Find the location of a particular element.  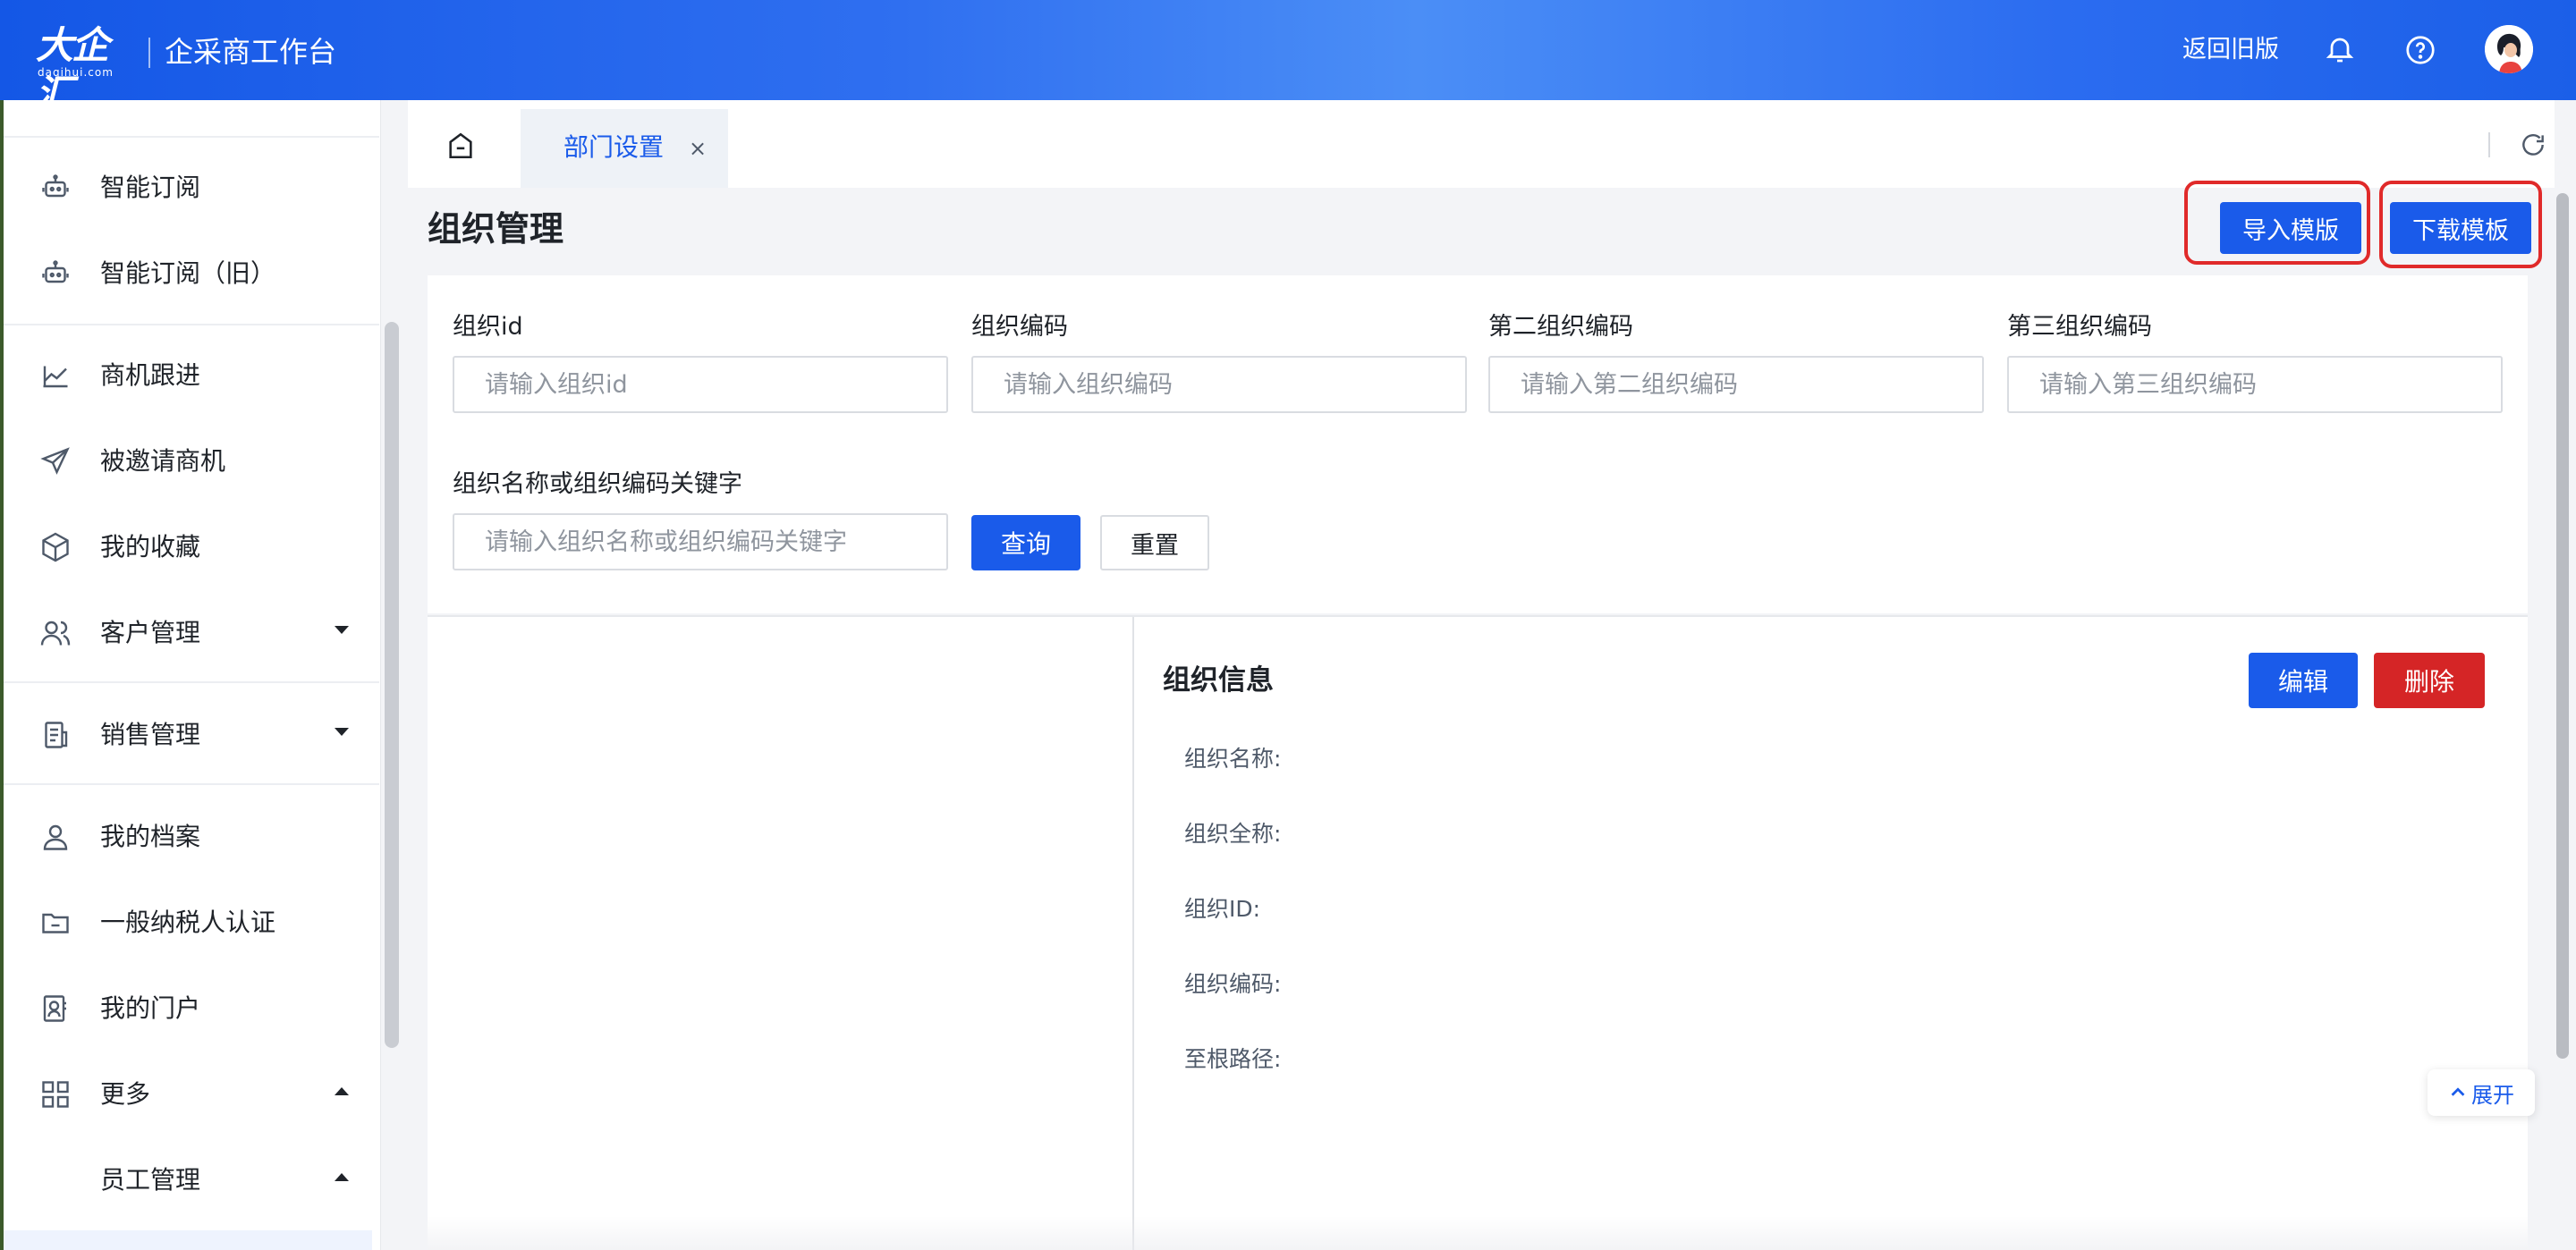

third-org-code-label: 第三组织编码 is located at coordinates (2079, 327).